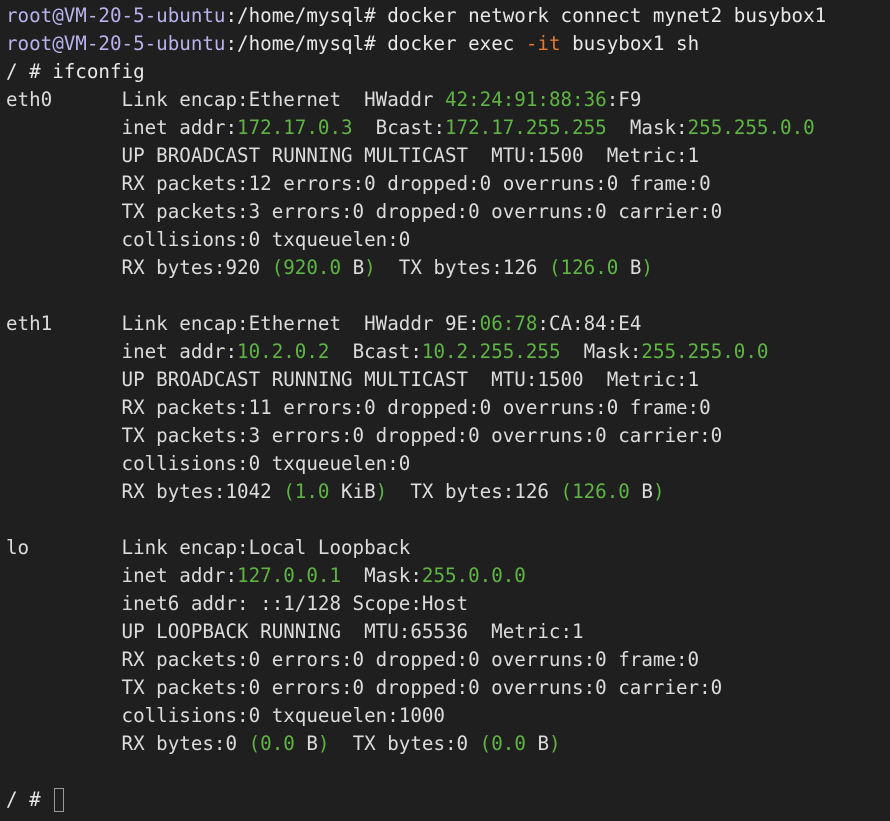  I want to click on terminal-text-segment: :CA:84:E4, so click(589, 323).